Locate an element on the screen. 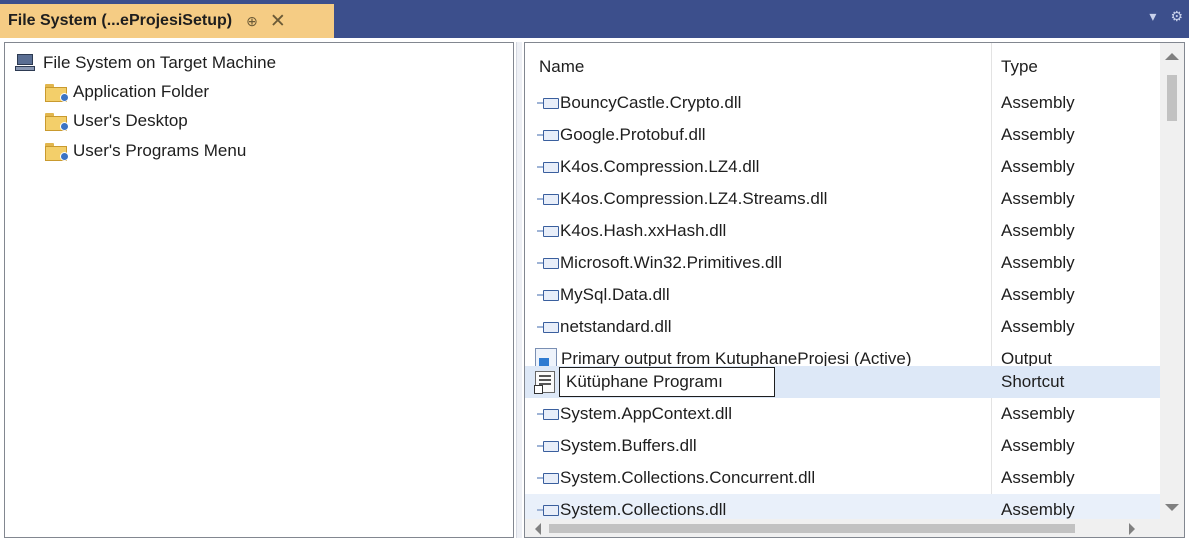  rename-input: Kütüphane Programı is located at coordinates (667, 382).